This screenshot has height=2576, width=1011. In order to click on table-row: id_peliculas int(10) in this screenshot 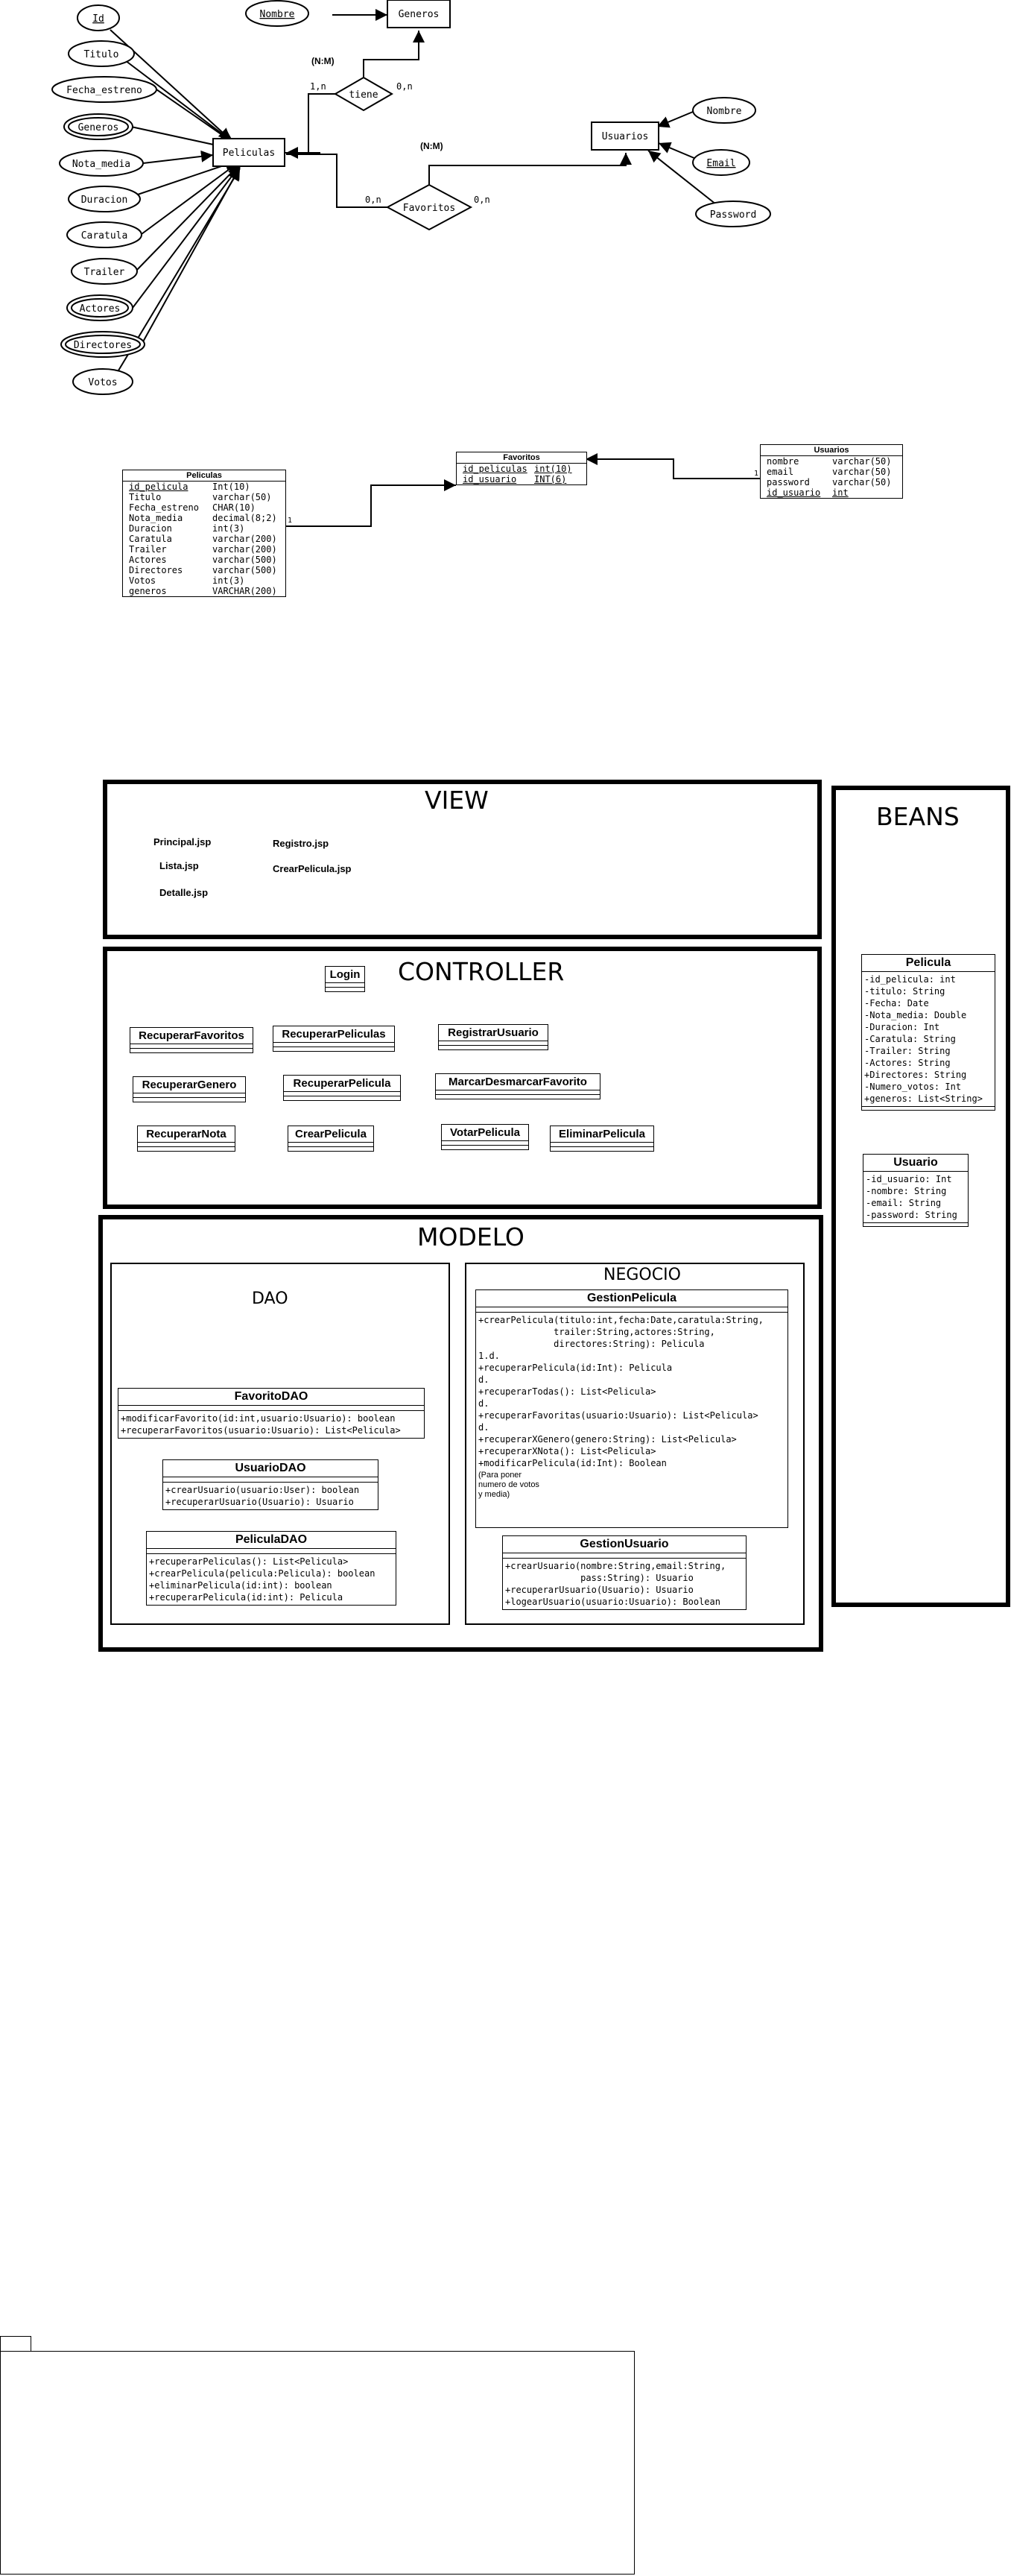, I will do `click(521, 469)`.